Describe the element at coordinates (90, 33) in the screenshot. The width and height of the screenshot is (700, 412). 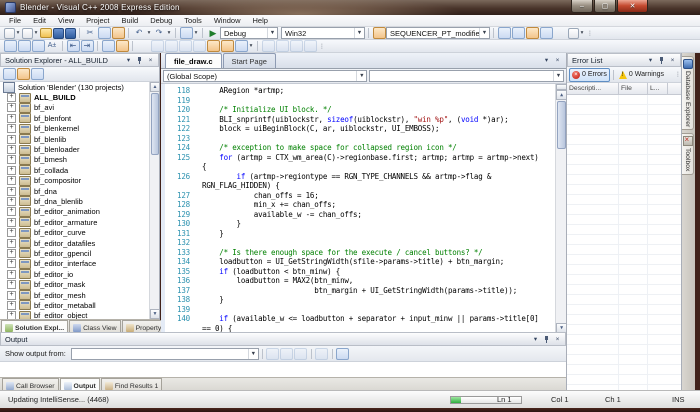
I see `cut-icon: ✂` at that location.